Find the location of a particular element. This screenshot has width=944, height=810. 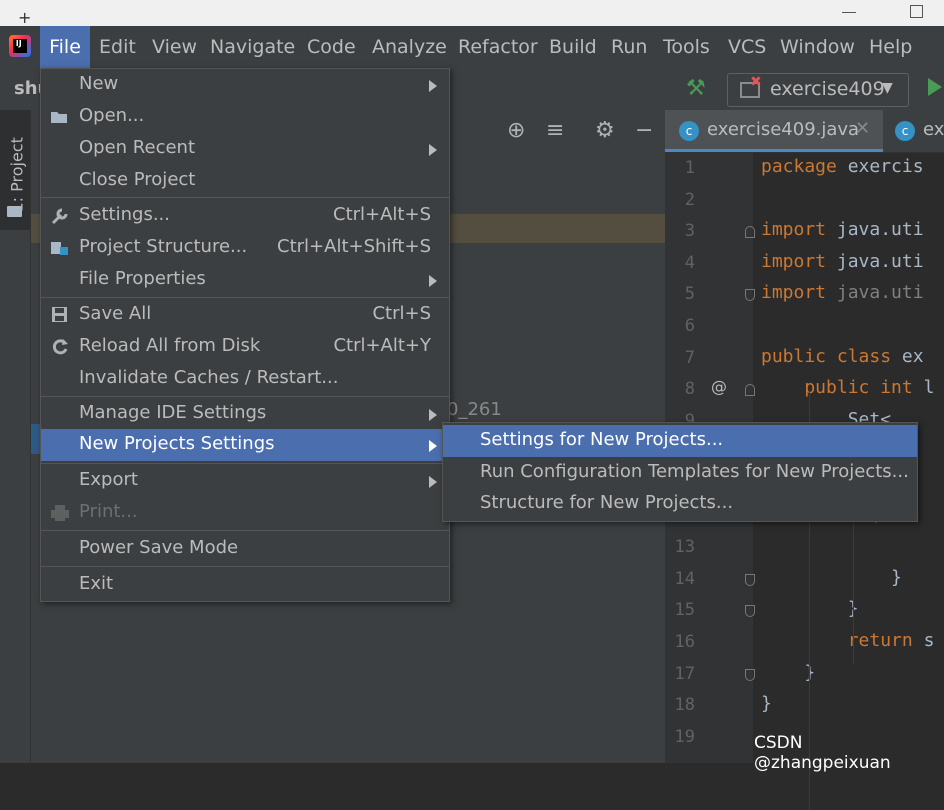

menu-item-exit: Exit is located at coordinates (245, 585).